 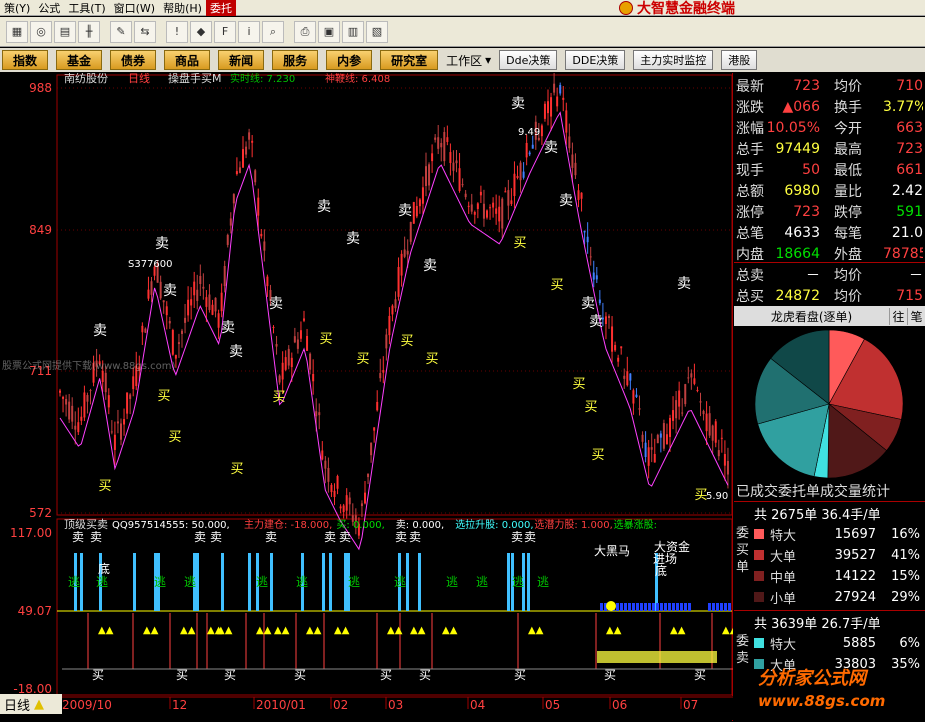 What do you see at coordinates (41, 31) in the screenshot?
I see `tape-icon: ◎` at bounding box center [41, 31].